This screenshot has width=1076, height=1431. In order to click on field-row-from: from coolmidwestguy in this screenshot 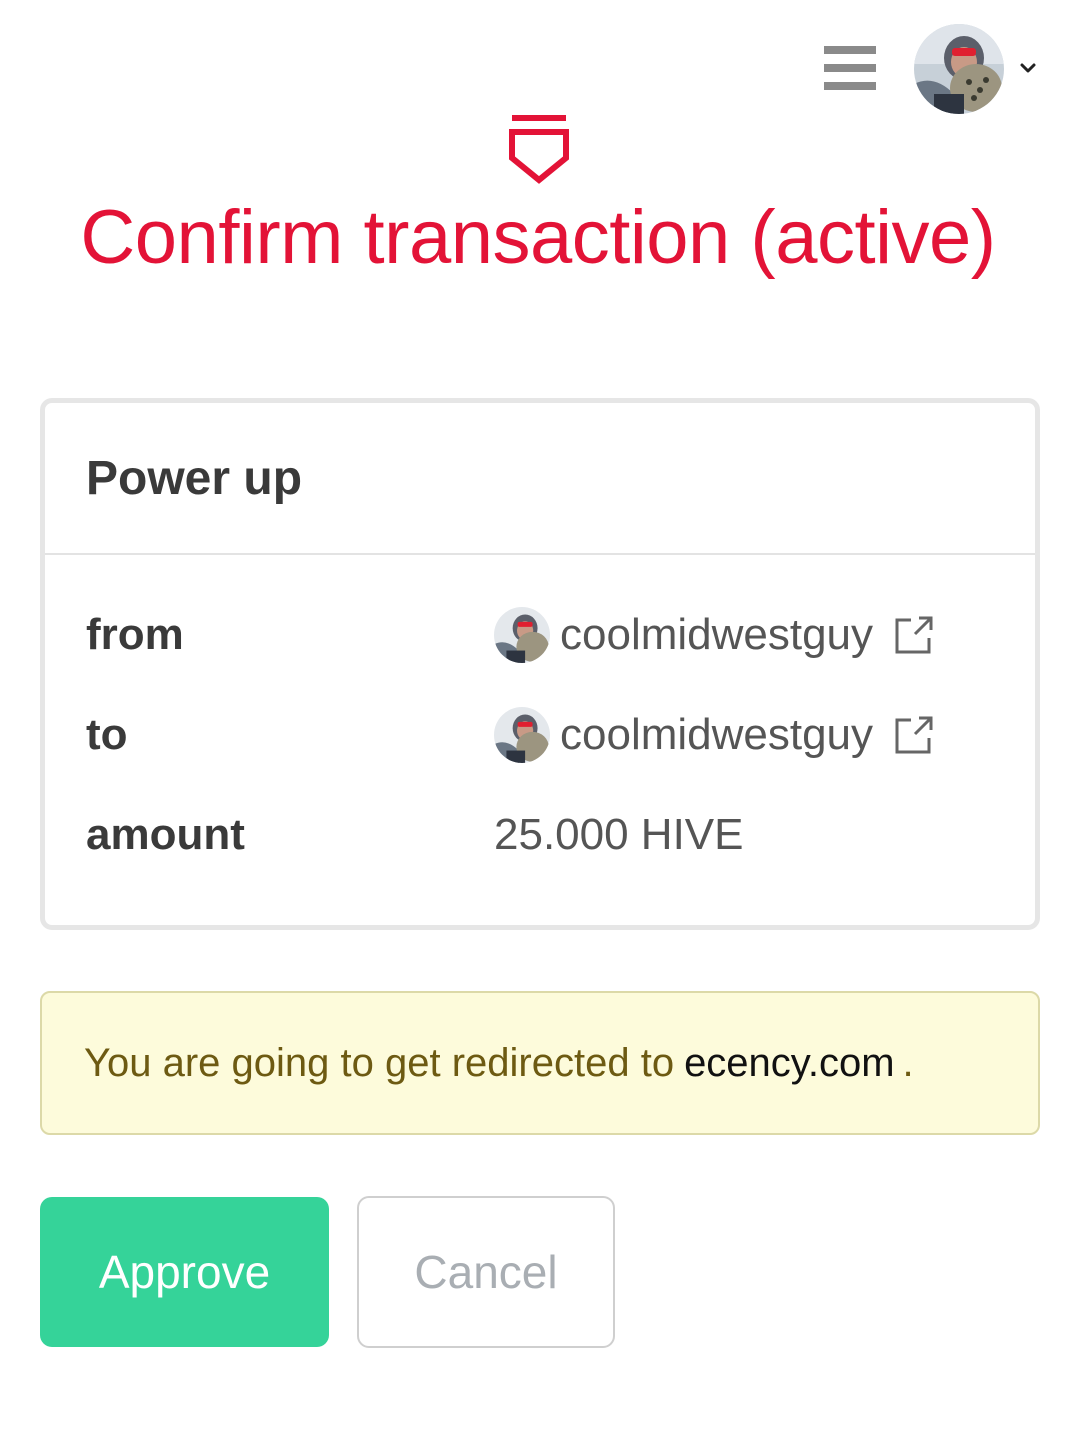, I will do `click(536, 635)`.